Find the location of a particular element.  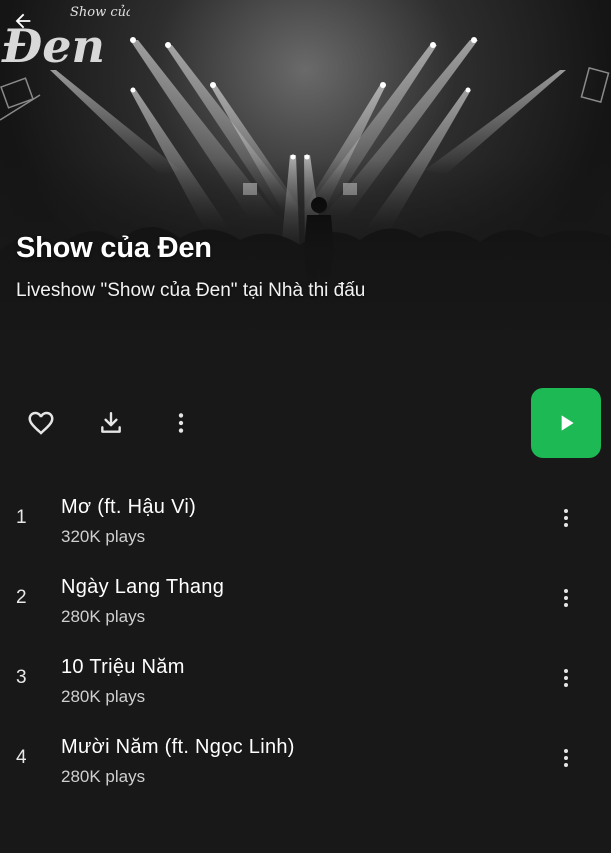

track-title: Mơ (ft. Hậu Vi) is located at coordinates (129, 507).